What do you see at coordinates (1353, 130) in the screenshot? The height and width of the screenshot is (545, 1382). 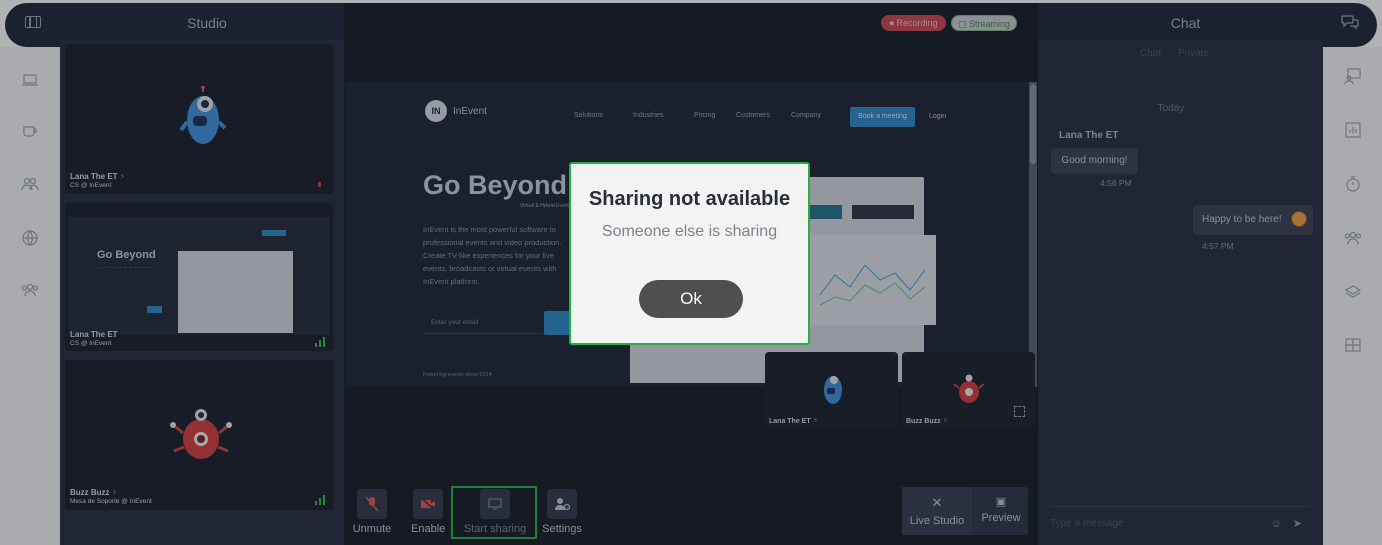 I see `poll-chart-icon` at bounding box center [1353, 130].